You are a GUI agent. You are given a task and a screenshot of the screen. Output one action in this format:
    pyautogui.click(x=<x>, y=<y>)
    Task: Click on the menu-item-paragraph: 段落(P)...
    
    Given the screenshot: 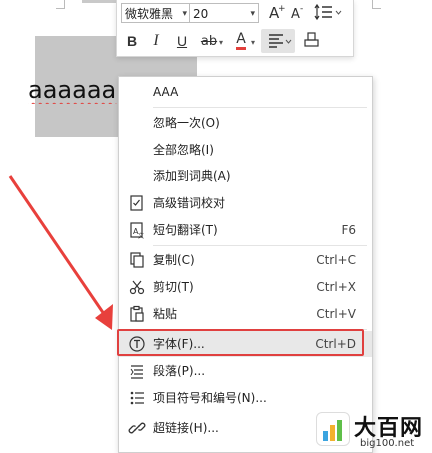 What is the action you would take?
    pyautogui.click(x=245, y=371)
    